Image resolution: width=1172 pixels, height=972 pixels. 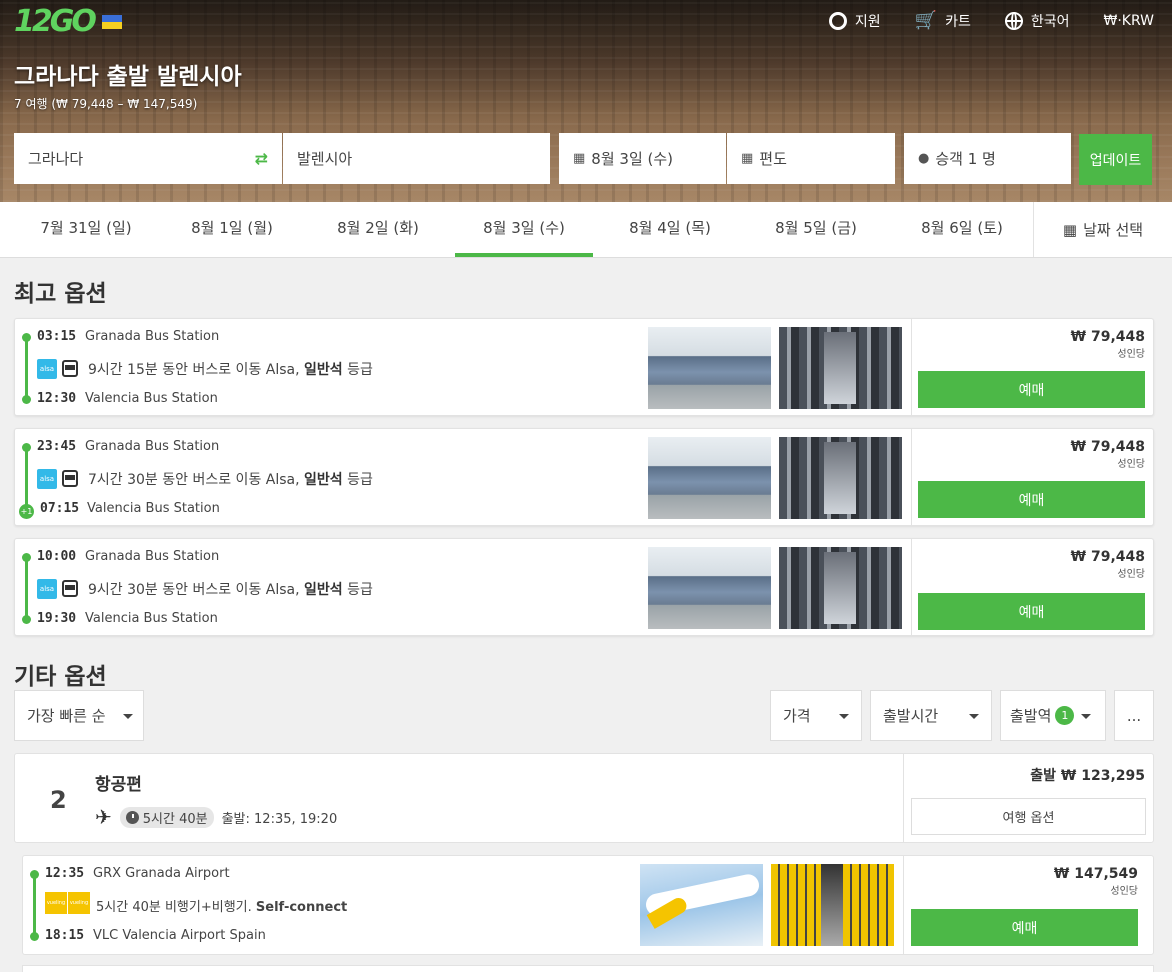 I want to click on sort-label: 가장 빠른 순, so click(x=66, y=716).